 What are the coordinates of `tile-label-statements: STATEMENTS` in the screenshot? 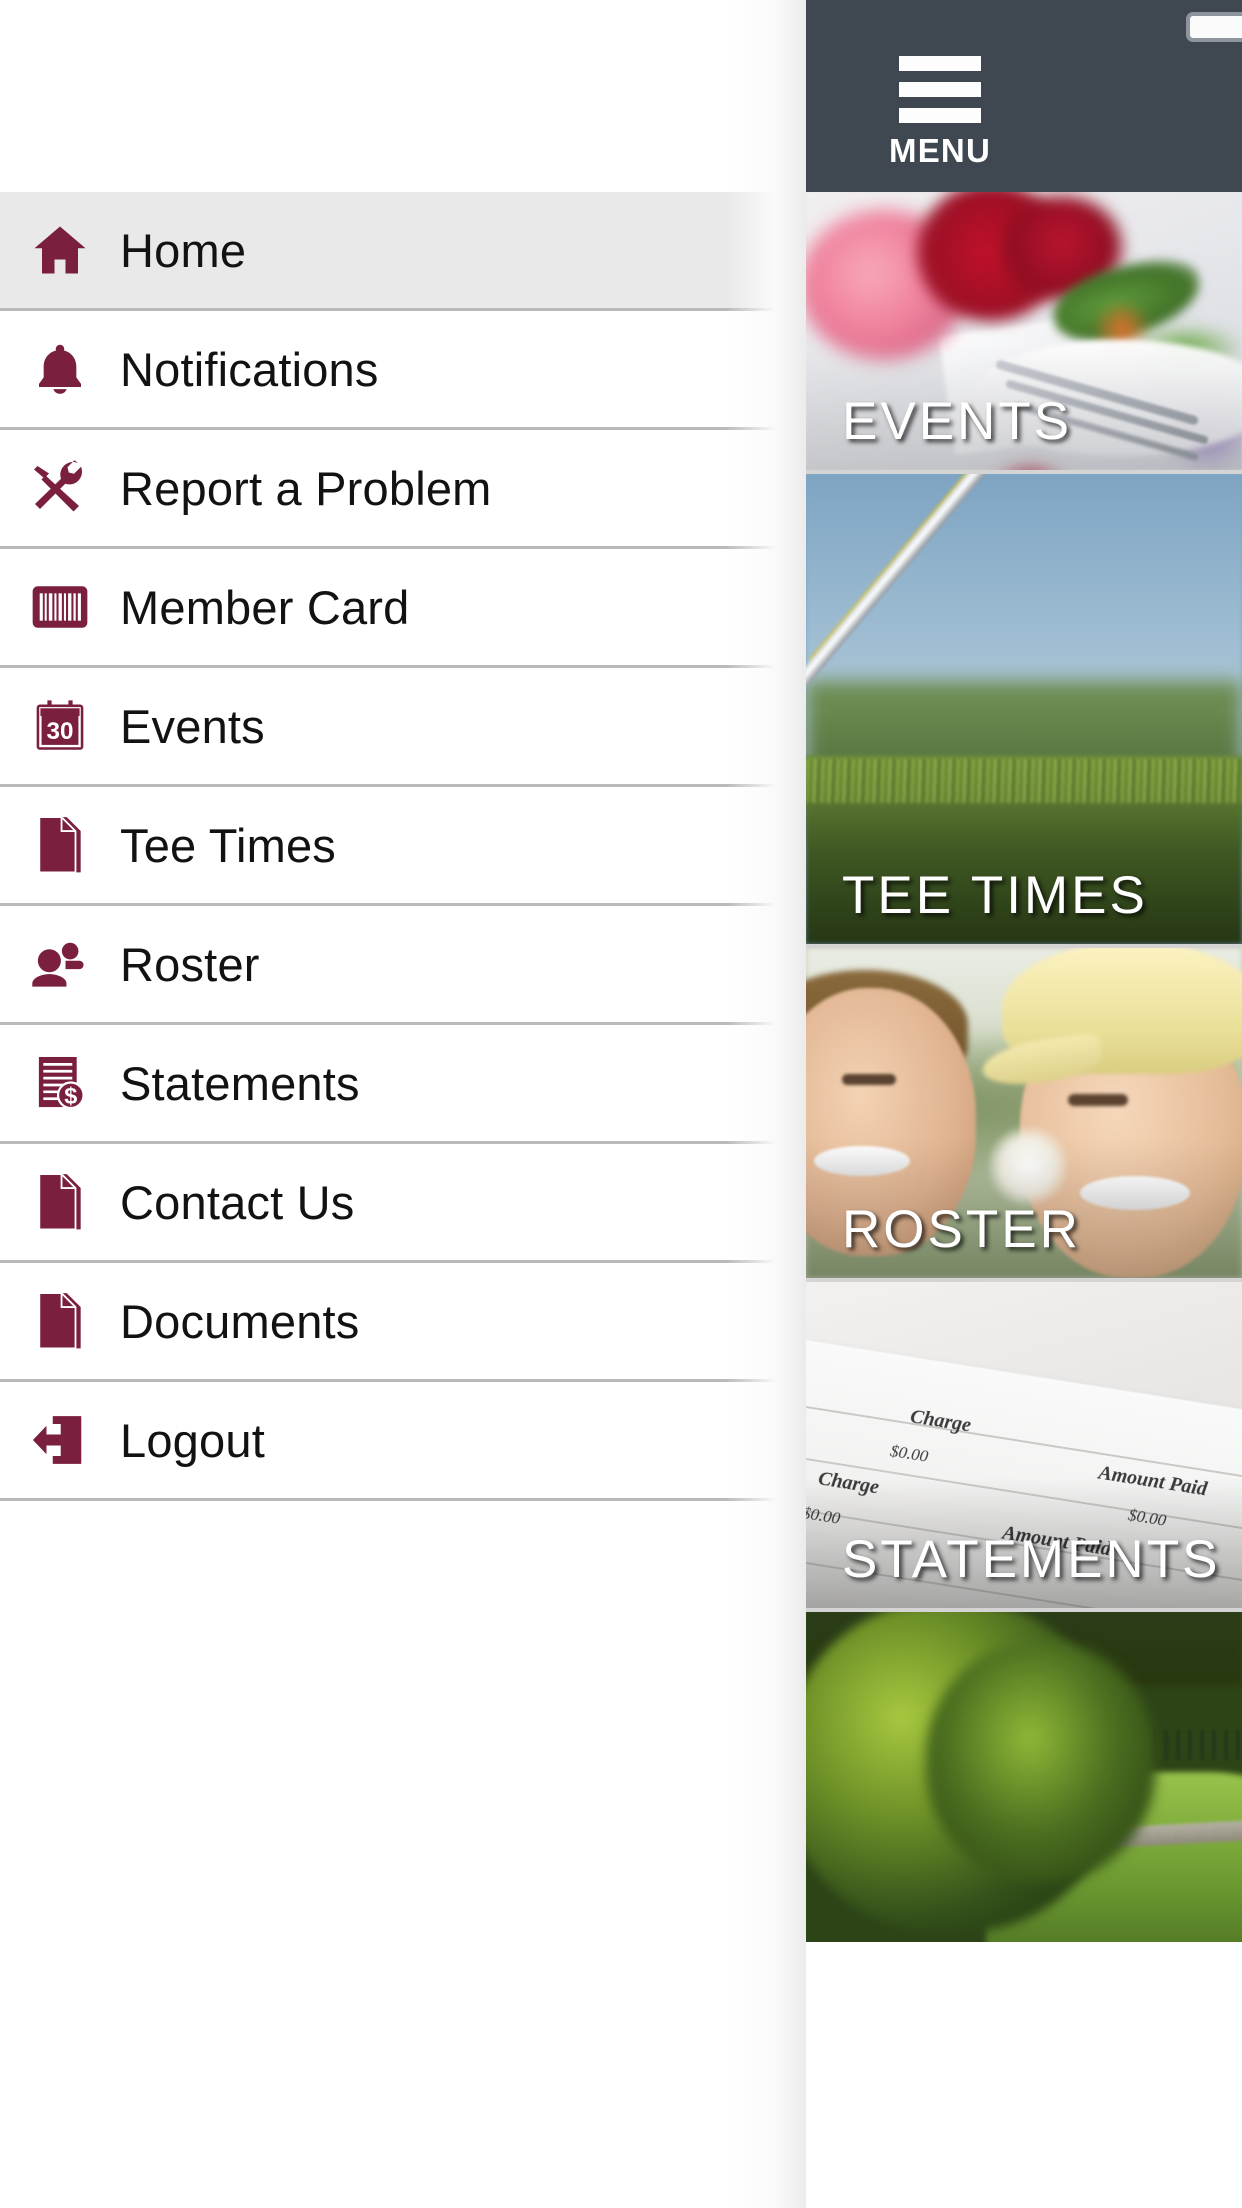 It's located at (1031, 1559).